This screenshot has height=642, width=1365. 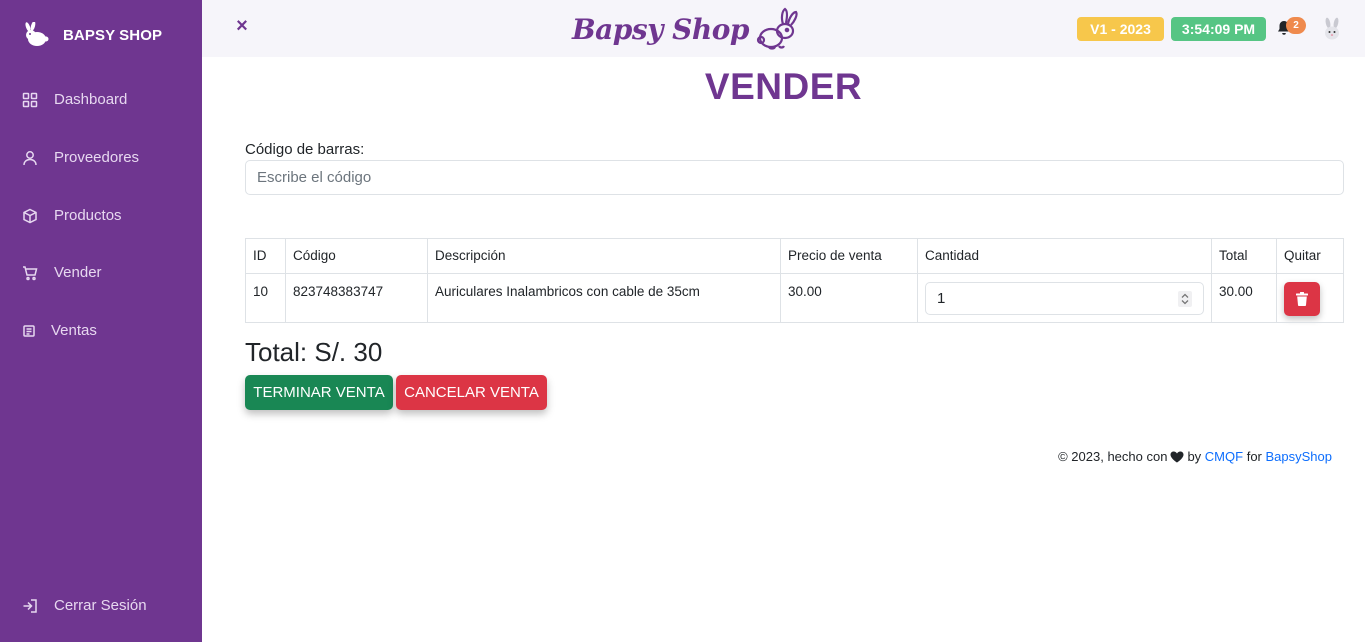 I want to click on sidebar-item-proveedores: Proveedores, so click(x=101, y=158).